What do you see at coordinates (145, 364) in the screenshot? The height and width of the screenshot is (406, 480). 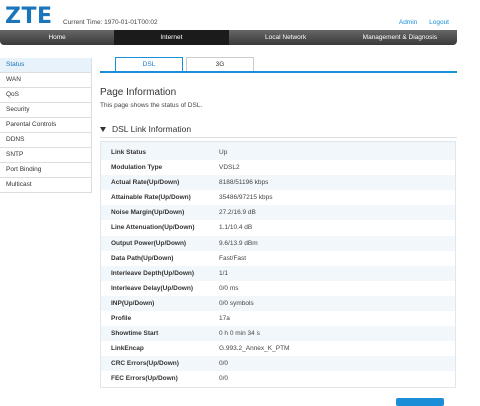 I see `row-label: CRC Errors(Up/Down)` at bounding box center [145, 364].